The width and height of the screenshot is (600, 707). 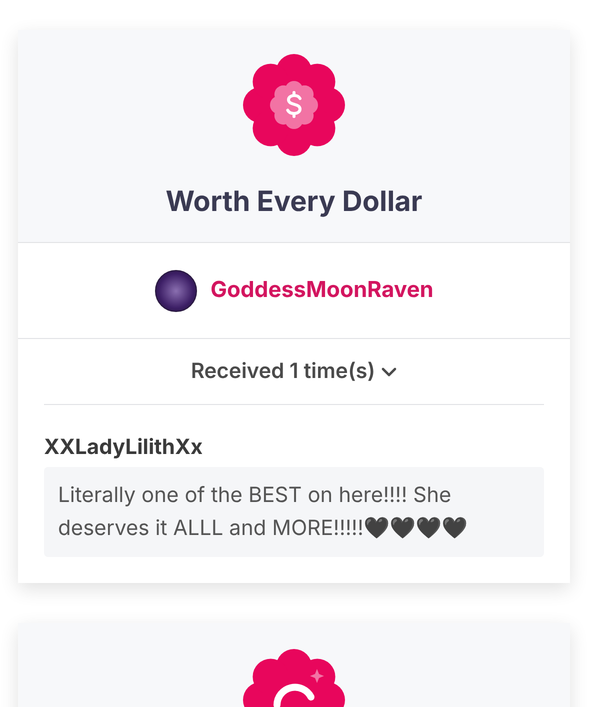 What do you see at coordinates (294, 105) in the screenshot?
I see `dollar-badge-icon` at bounding box center [294, 105].